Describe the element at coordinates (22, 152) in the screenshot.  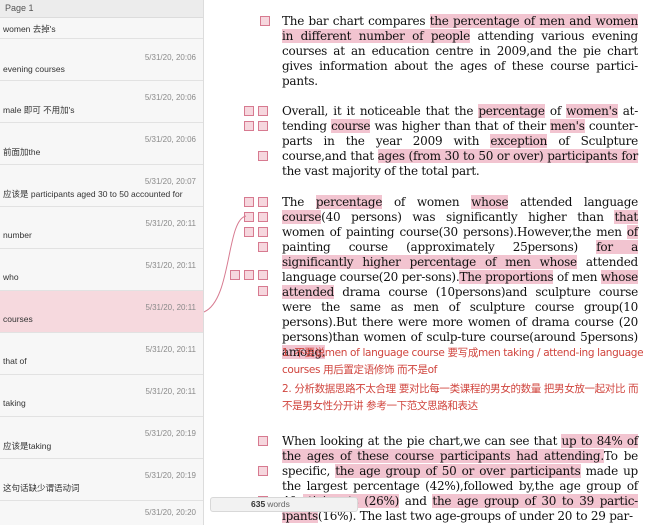
I see `comment-text: 前面加the` at that location.